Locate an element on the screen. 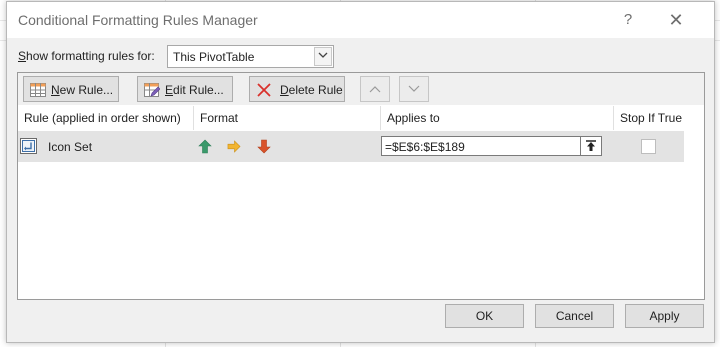  delete-rule-button: Delete Rule is located at coordinates (297, 89).